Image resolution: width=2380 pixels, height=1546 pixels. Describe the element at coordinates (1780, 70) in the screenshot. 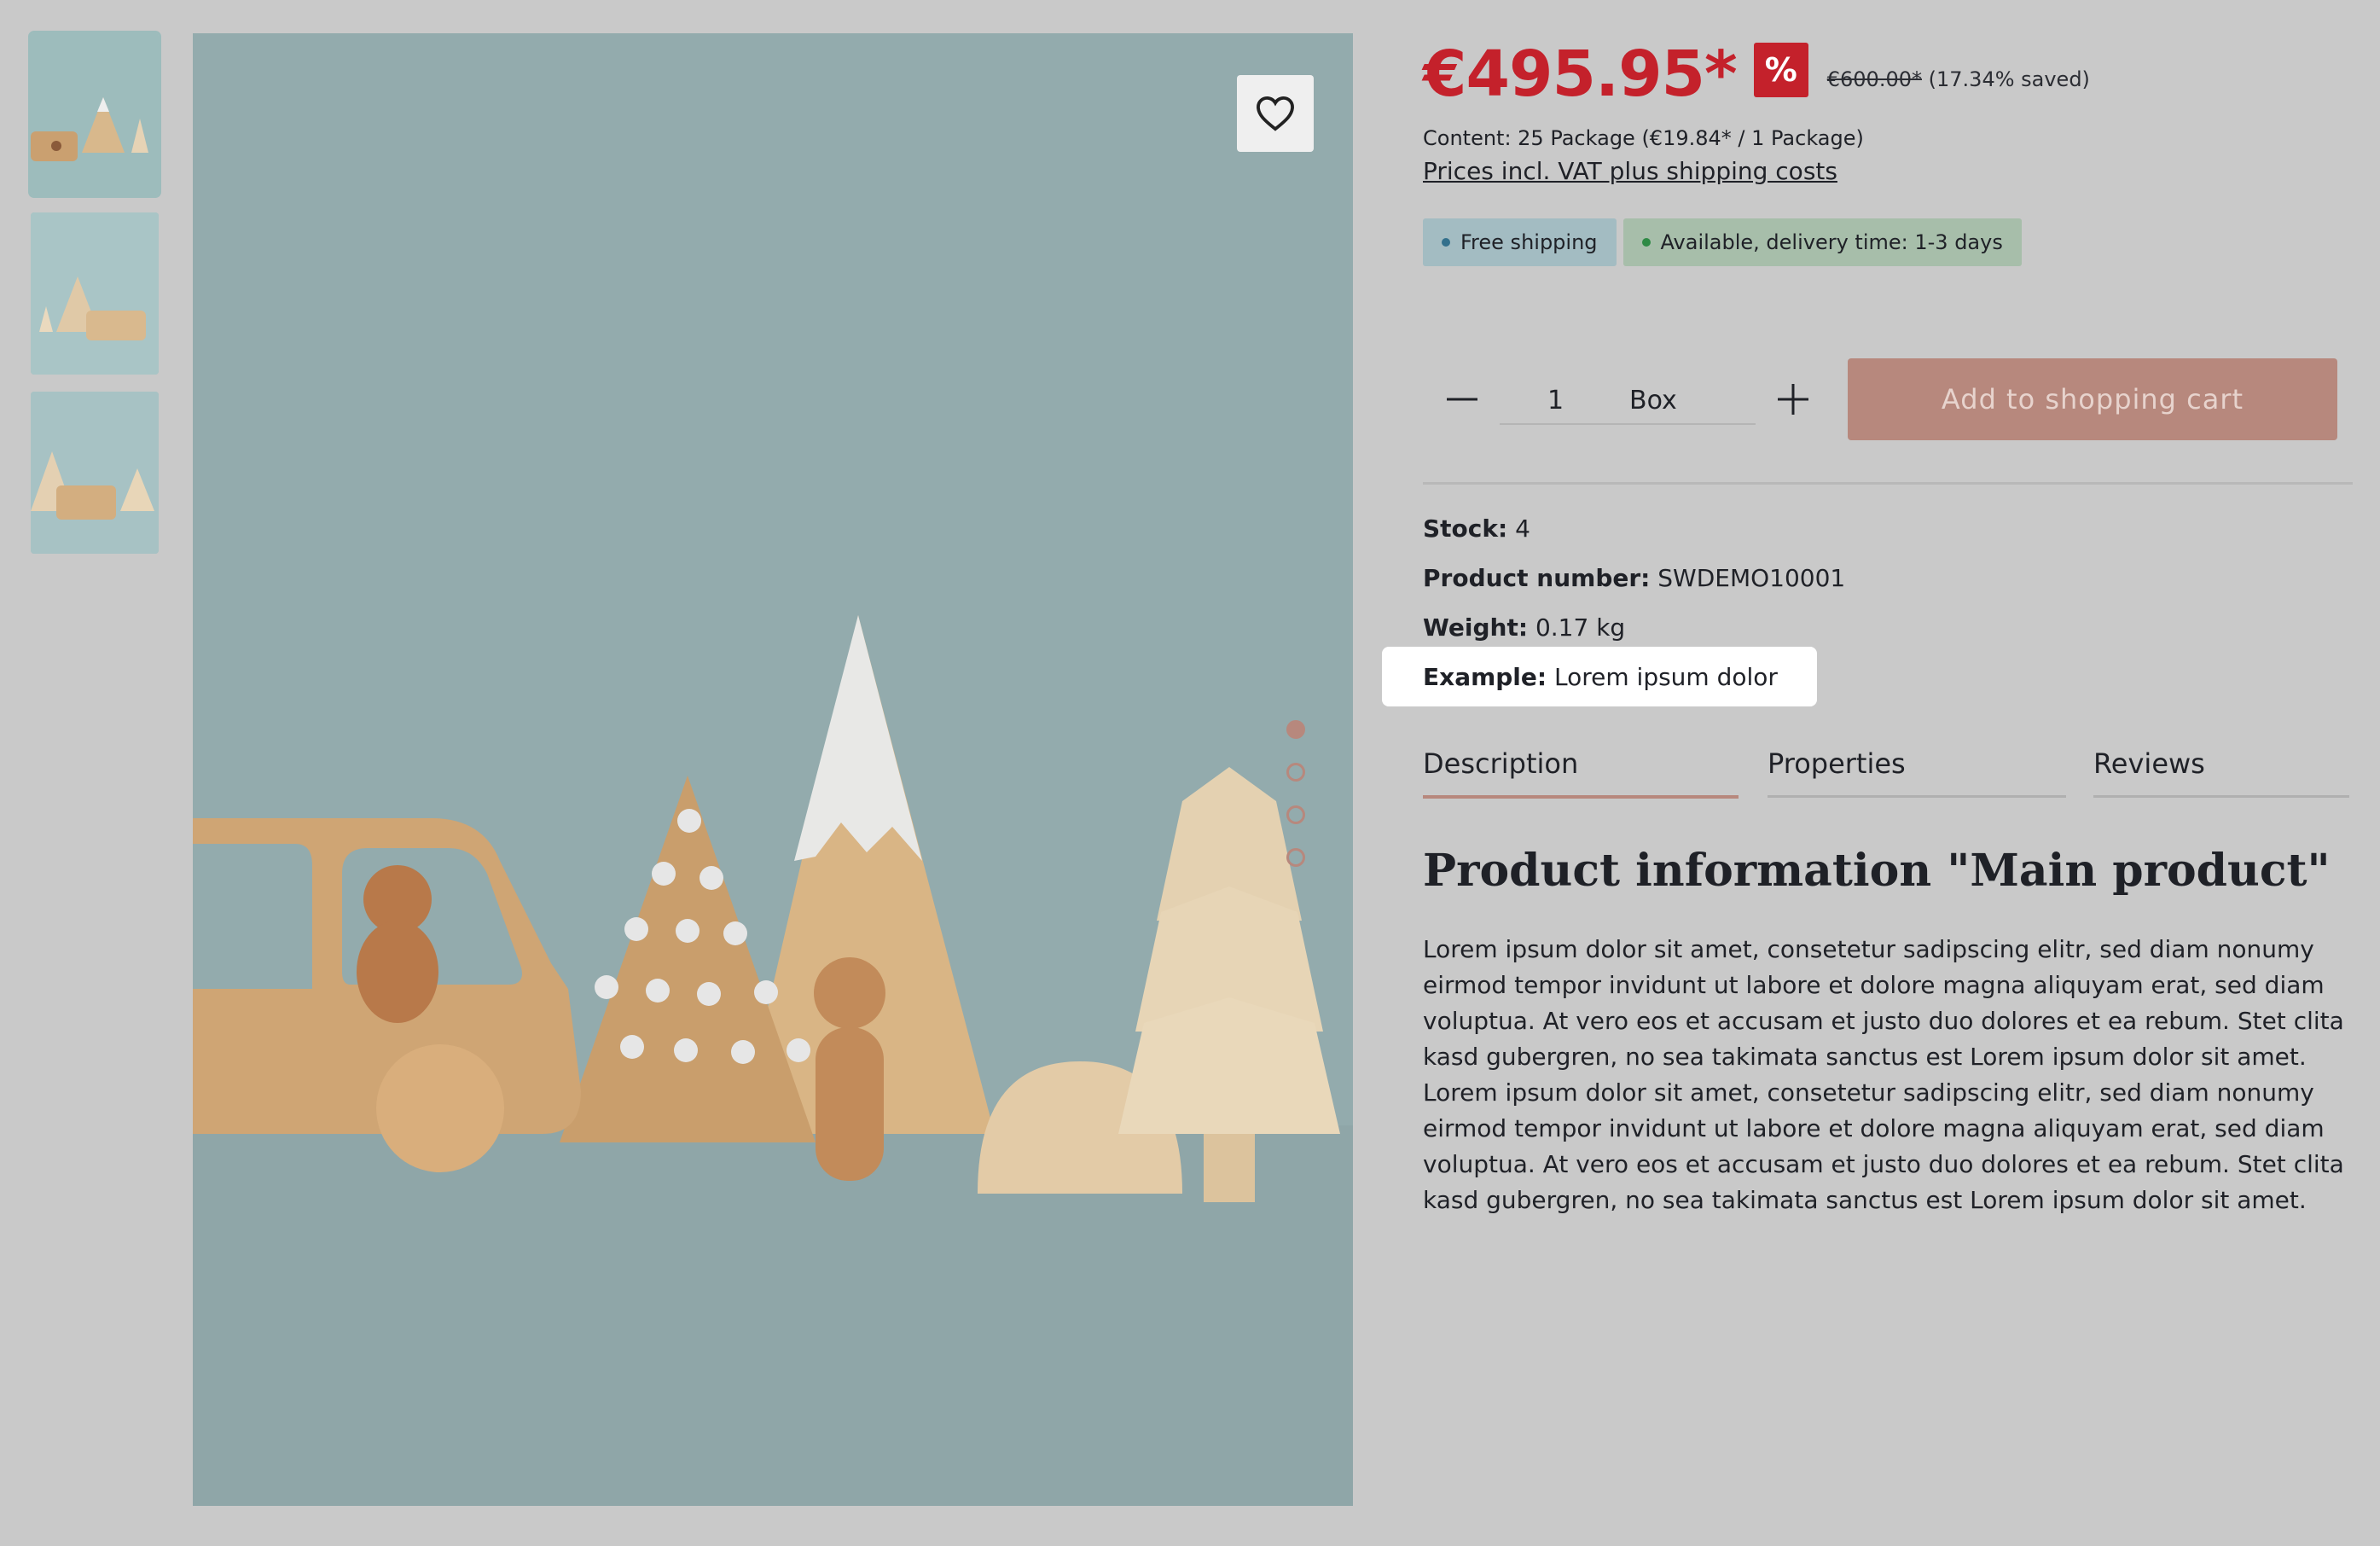

I see `discount-badge: %` at that location.